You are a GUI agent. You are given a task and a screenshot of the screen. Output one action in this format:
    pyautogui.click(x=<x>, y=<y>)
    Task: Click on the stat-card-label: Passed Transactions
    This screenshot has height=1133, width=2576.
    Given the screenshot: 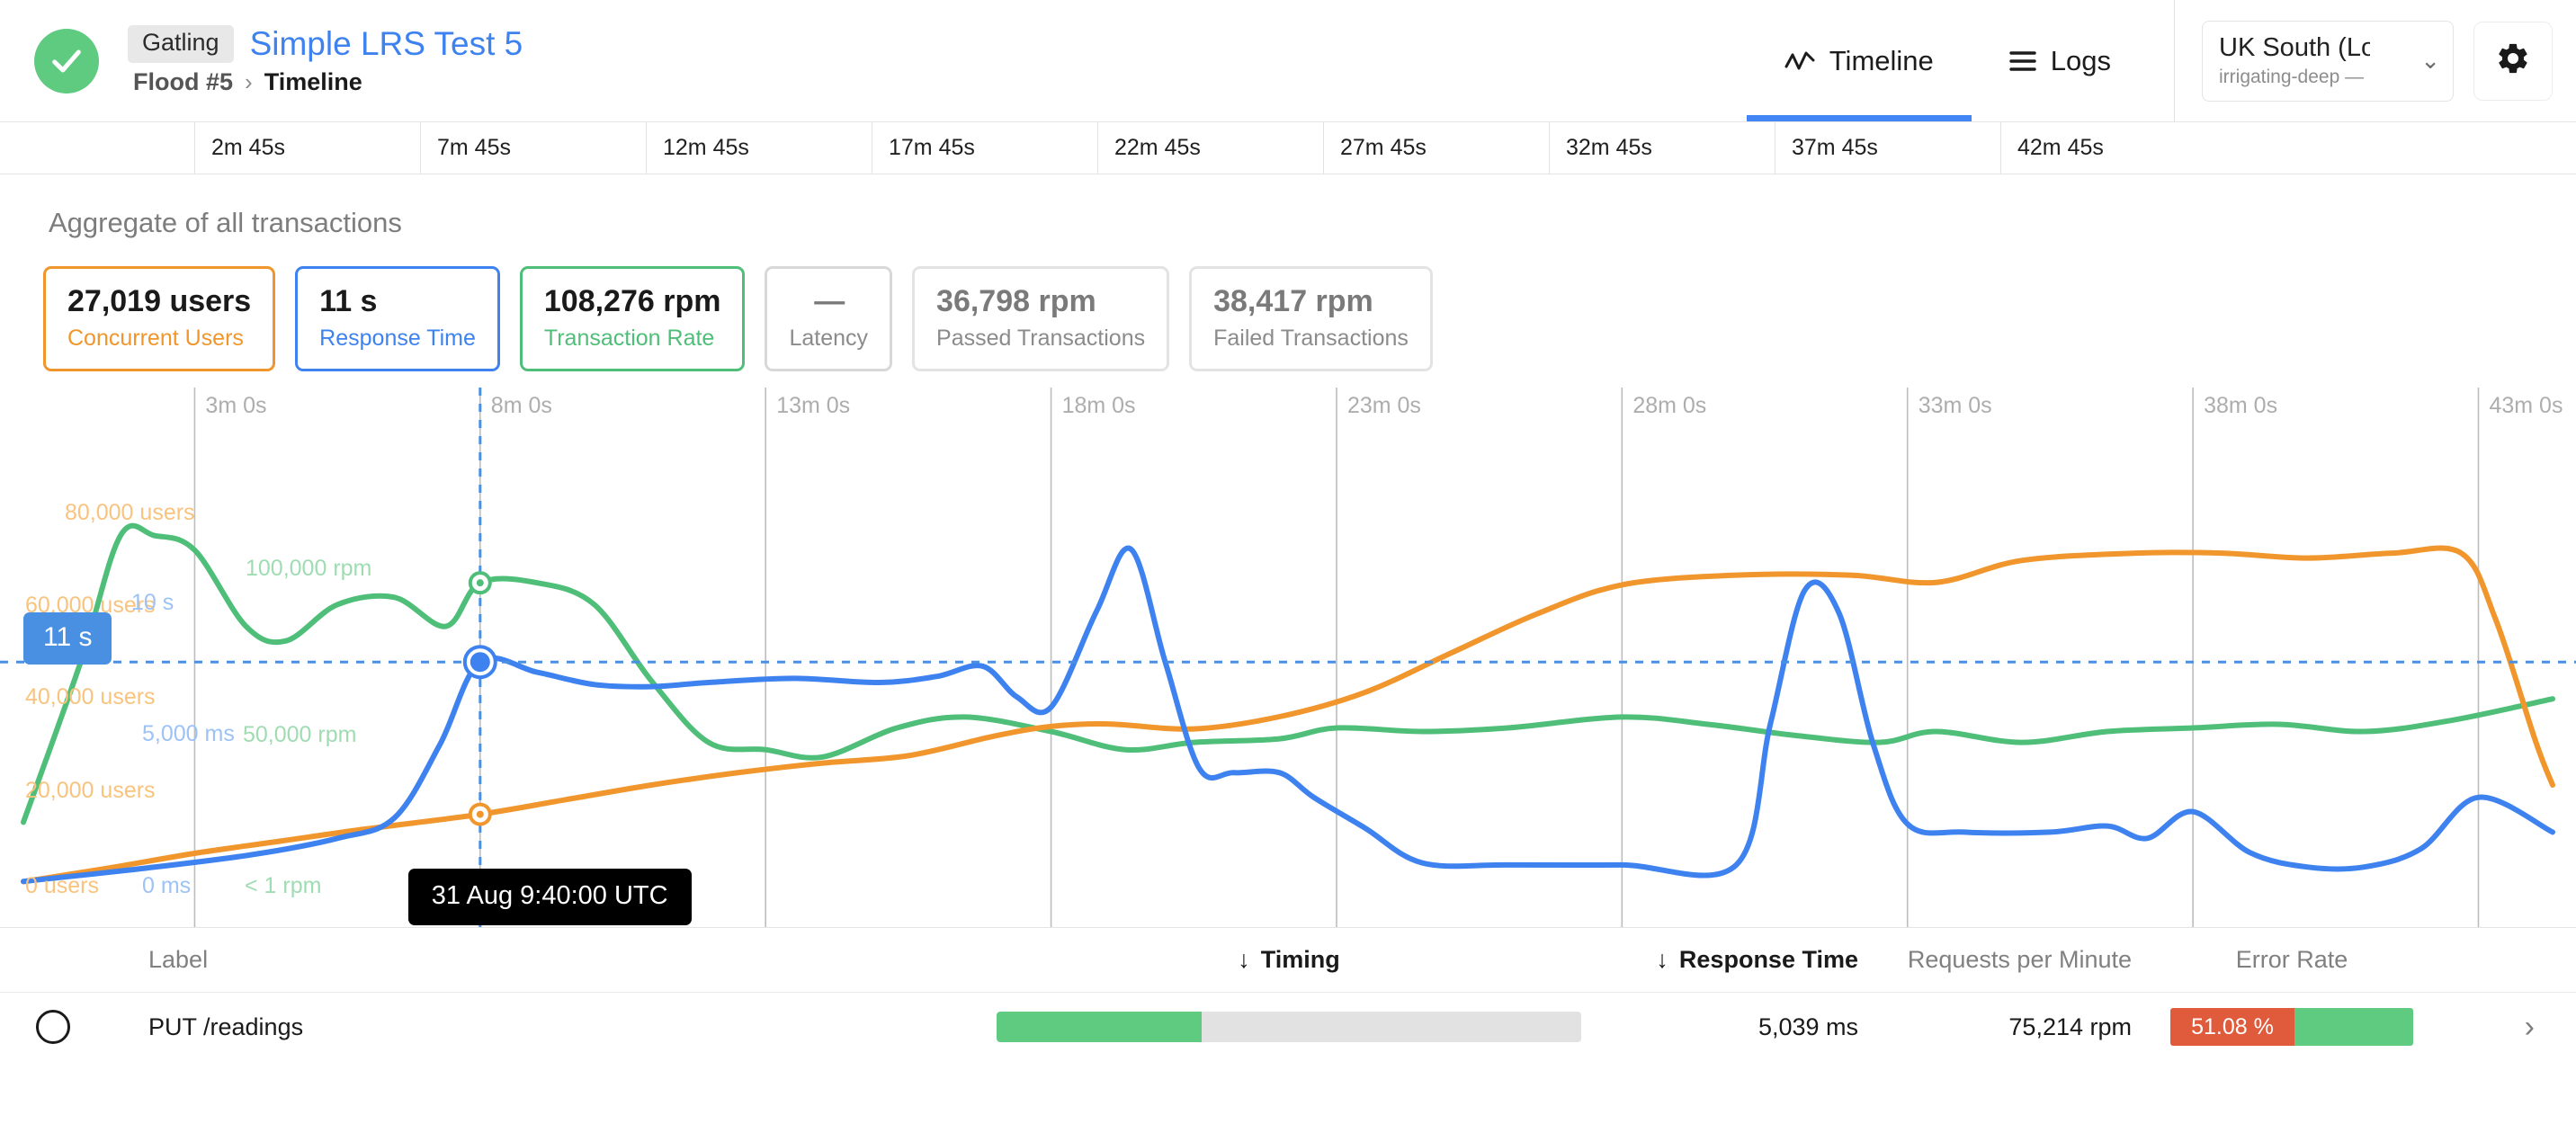 What is the action you would take?
    pyautogui.click(x=1041, y=339)
    